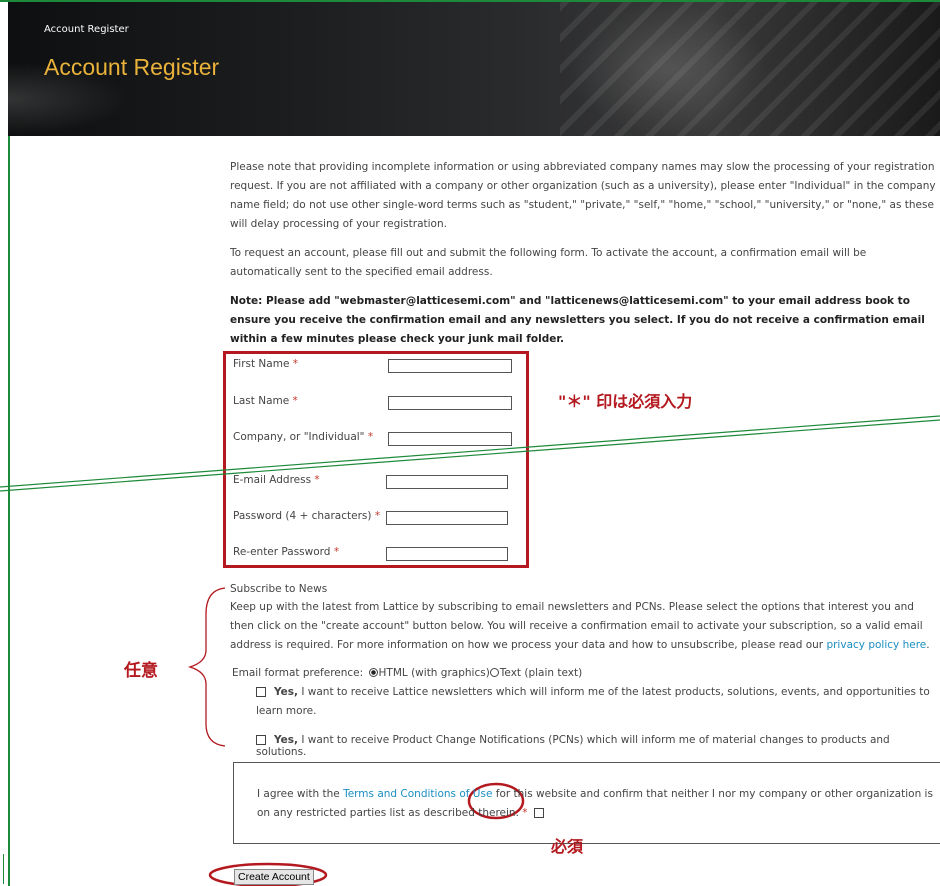 This screenshot has height=886, width=940. What do you see at coordinates (373, 672) in the screenshot?
I see `html-format-radio` at bounding box center [373, 672].